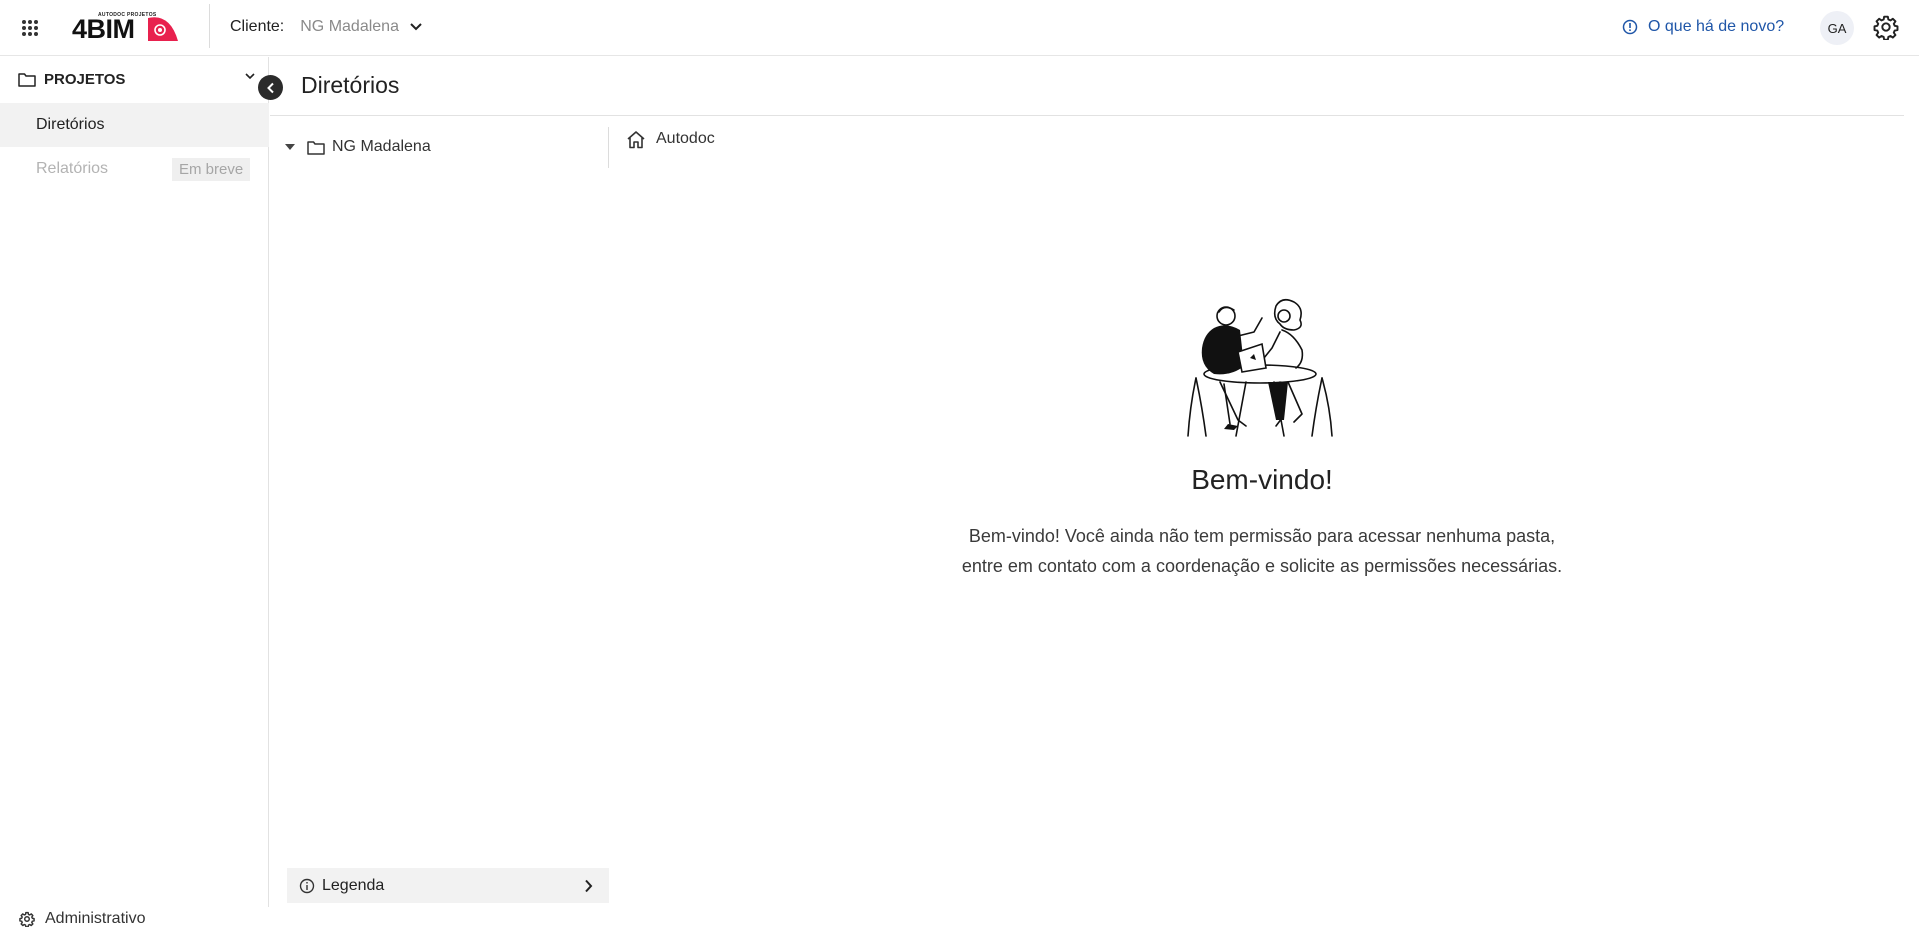  Describe the element at coordinates (1087, 115) in the screenshot. I see `title-divider` at that location.